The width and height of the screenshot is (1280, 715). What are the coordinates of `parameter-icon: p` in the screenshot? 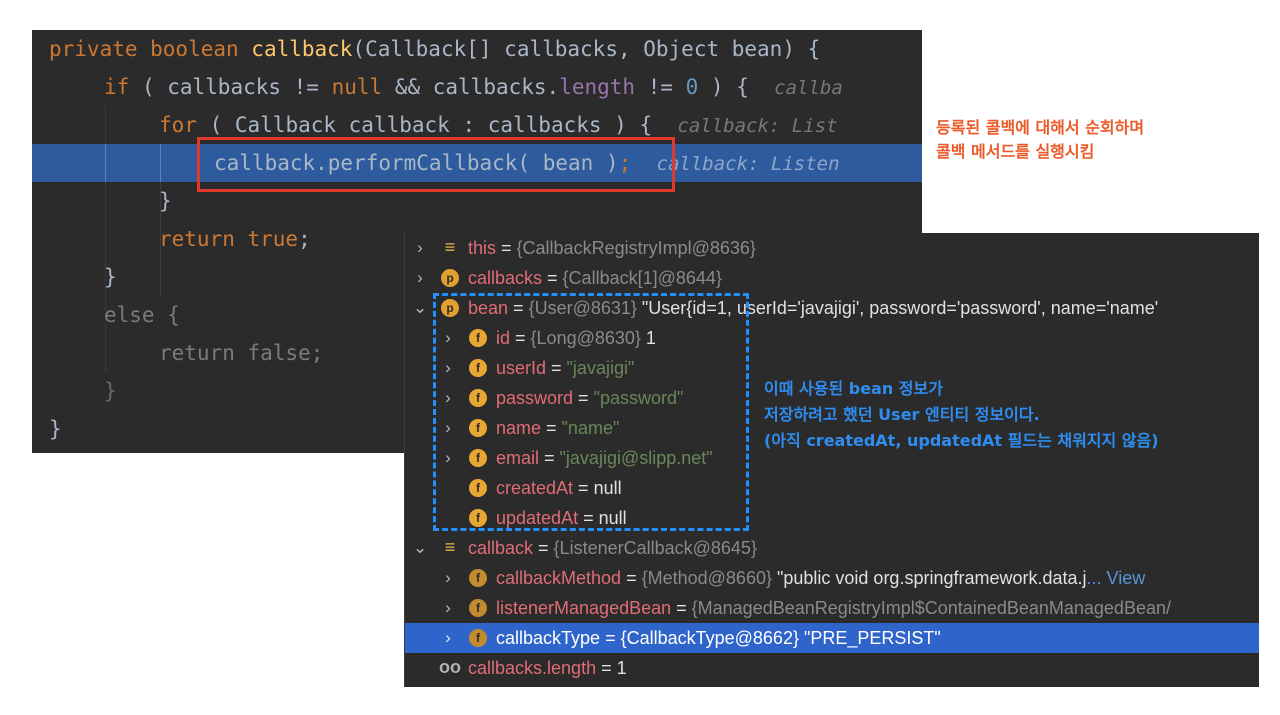 It's located at (450, 278).